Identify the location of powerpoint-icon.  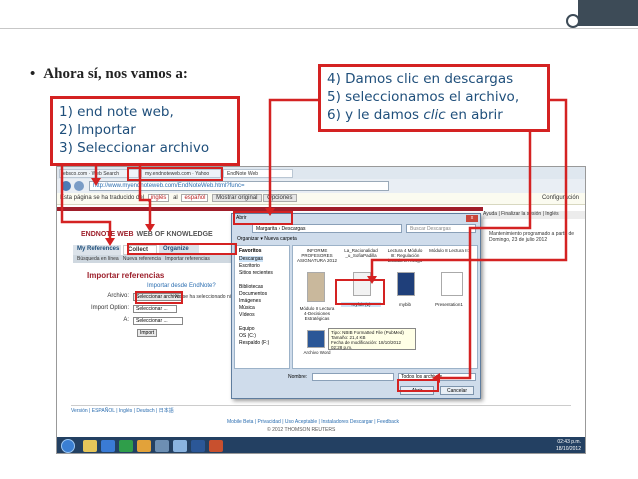
(216, 446).